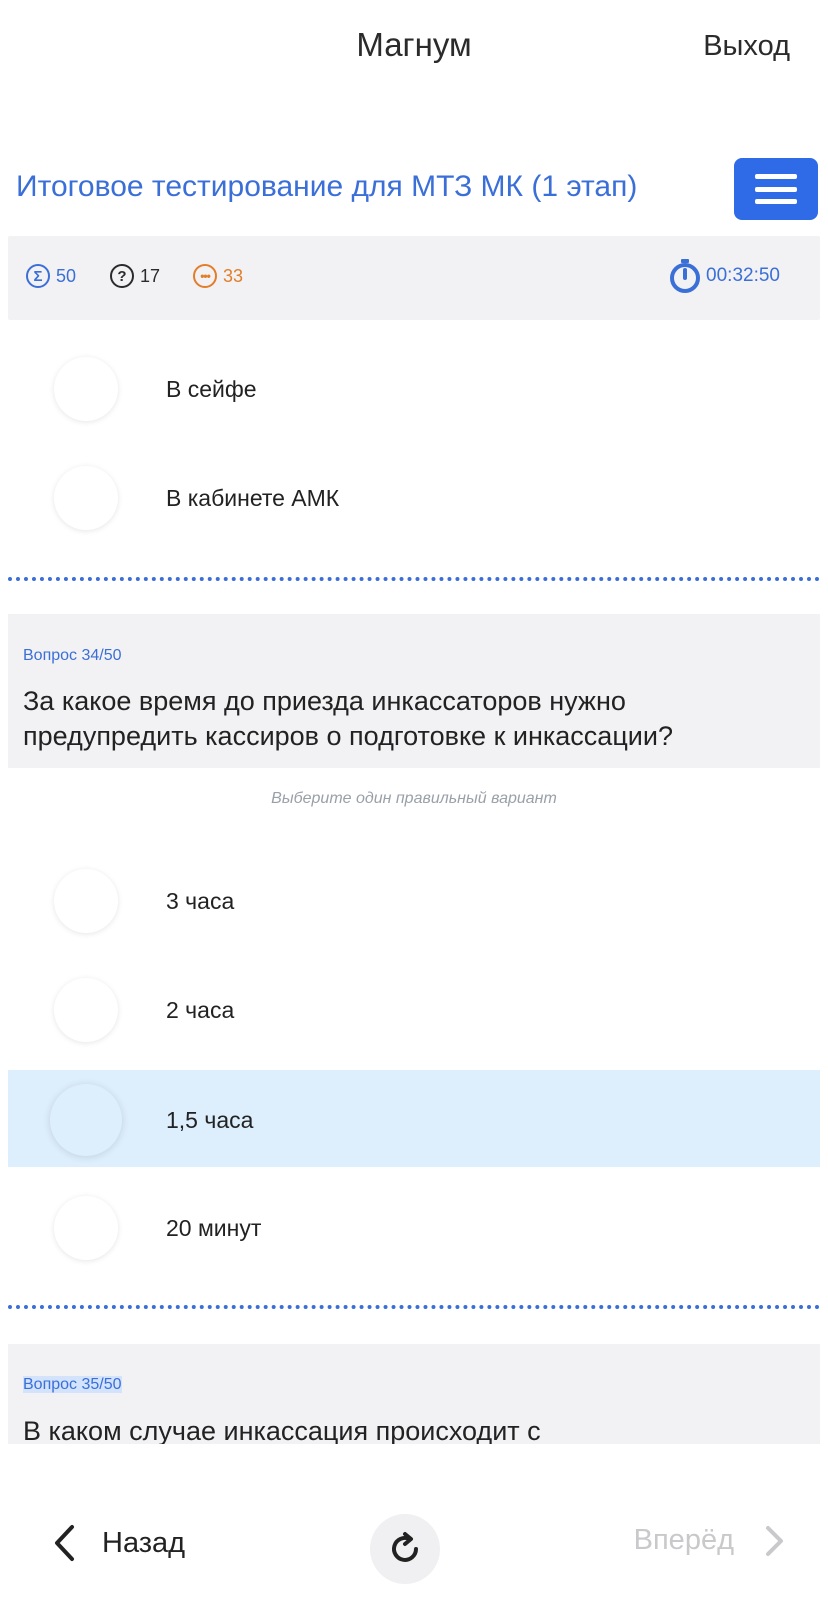 This screenshot has width=828, height=1612. Describe the element at coordinates (122, 276) in the screenshot. I see `question-circle-icon: ?` at that location.